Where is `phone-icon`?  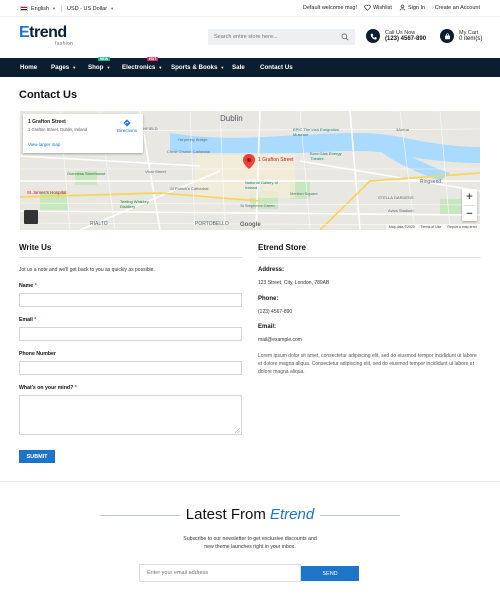
phone-icon is located at coordinates (373, 36).